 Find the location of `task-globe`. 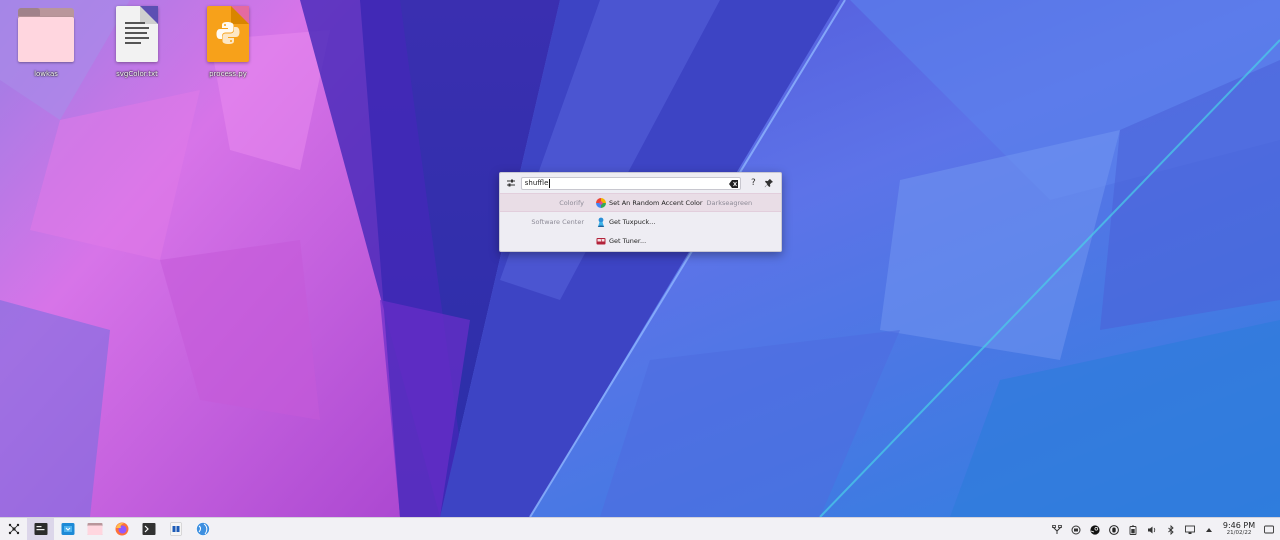

task-globe is located at coordinates (202, 529).